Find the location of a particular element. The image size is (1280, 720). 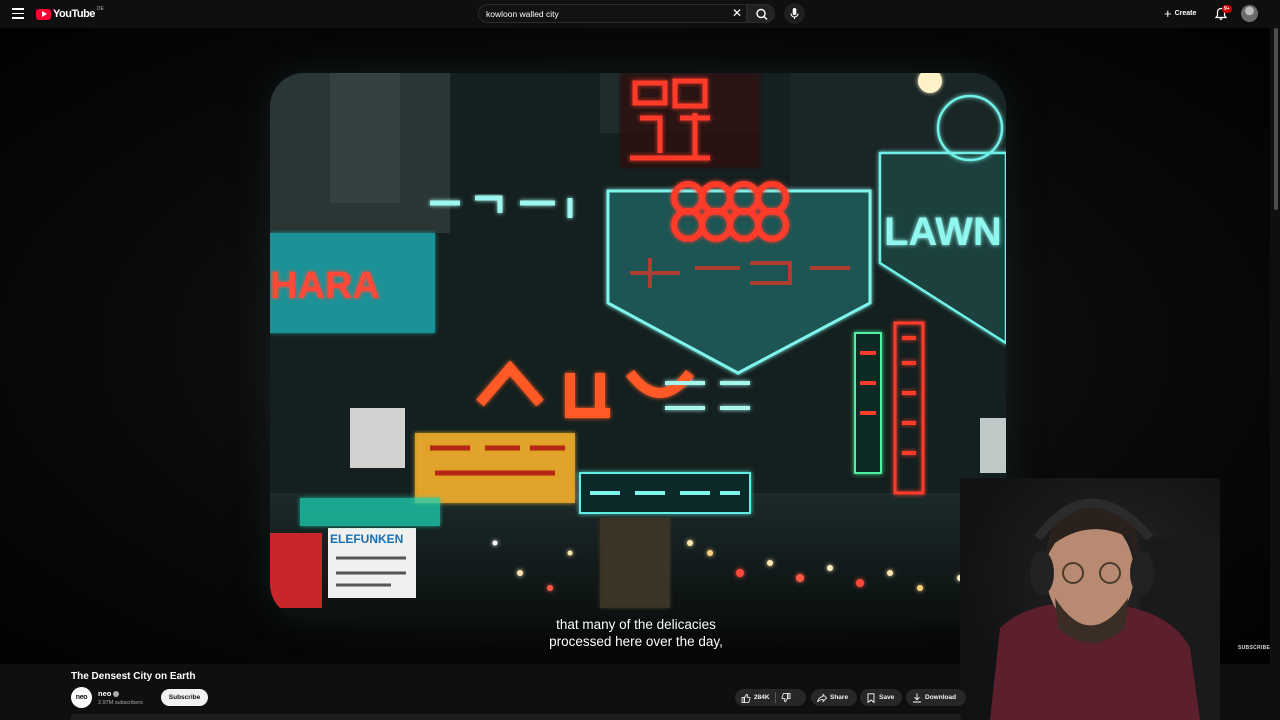

red-neon-sign-top is located at coordinates (690, 120).